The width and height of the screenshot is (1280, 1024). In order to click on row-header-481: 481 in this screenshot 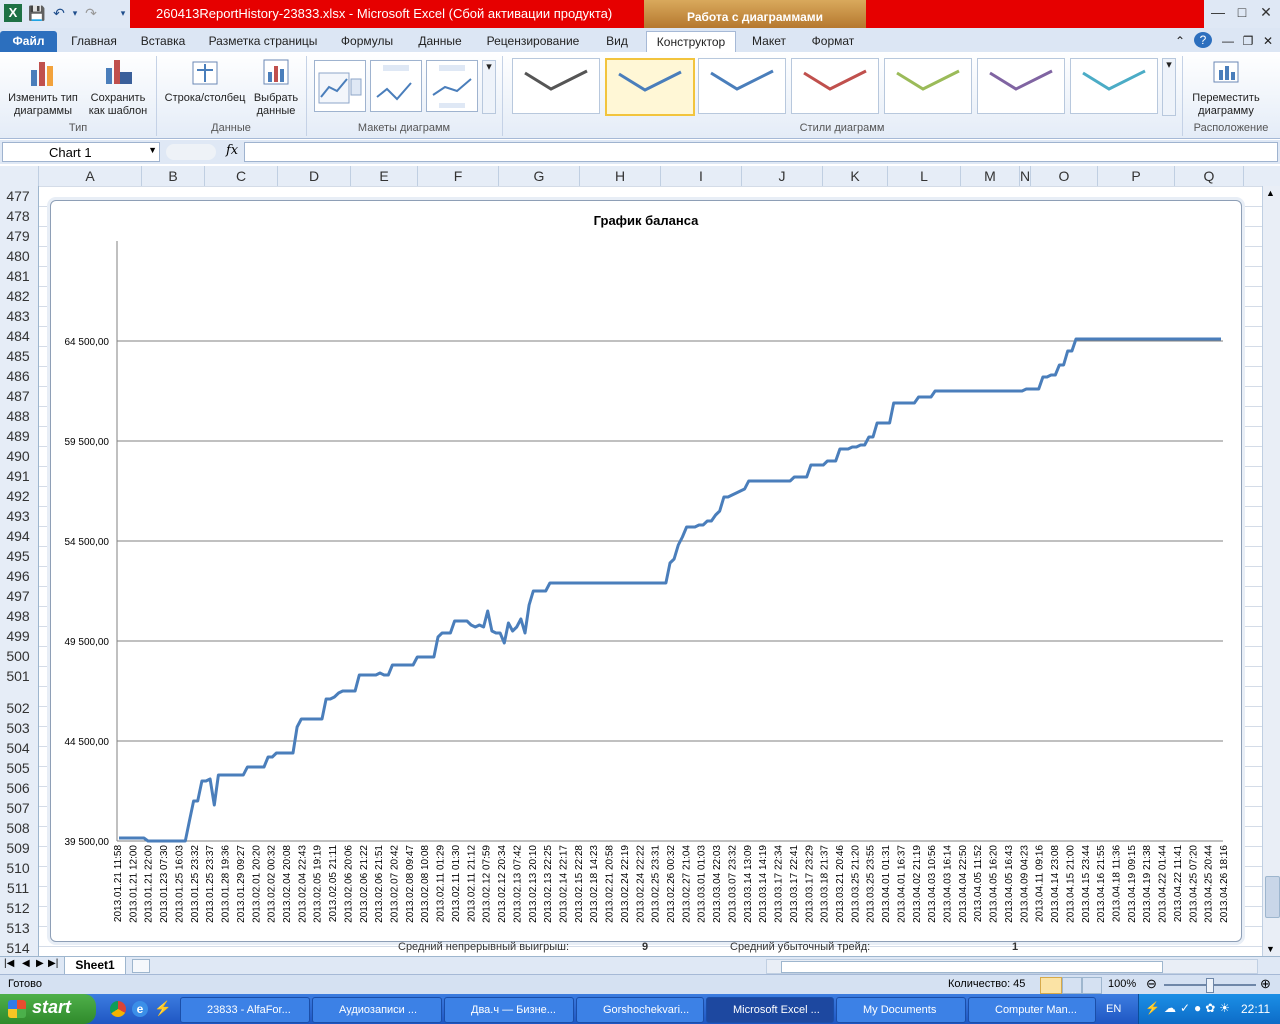, I will do `click(18, 276)`.